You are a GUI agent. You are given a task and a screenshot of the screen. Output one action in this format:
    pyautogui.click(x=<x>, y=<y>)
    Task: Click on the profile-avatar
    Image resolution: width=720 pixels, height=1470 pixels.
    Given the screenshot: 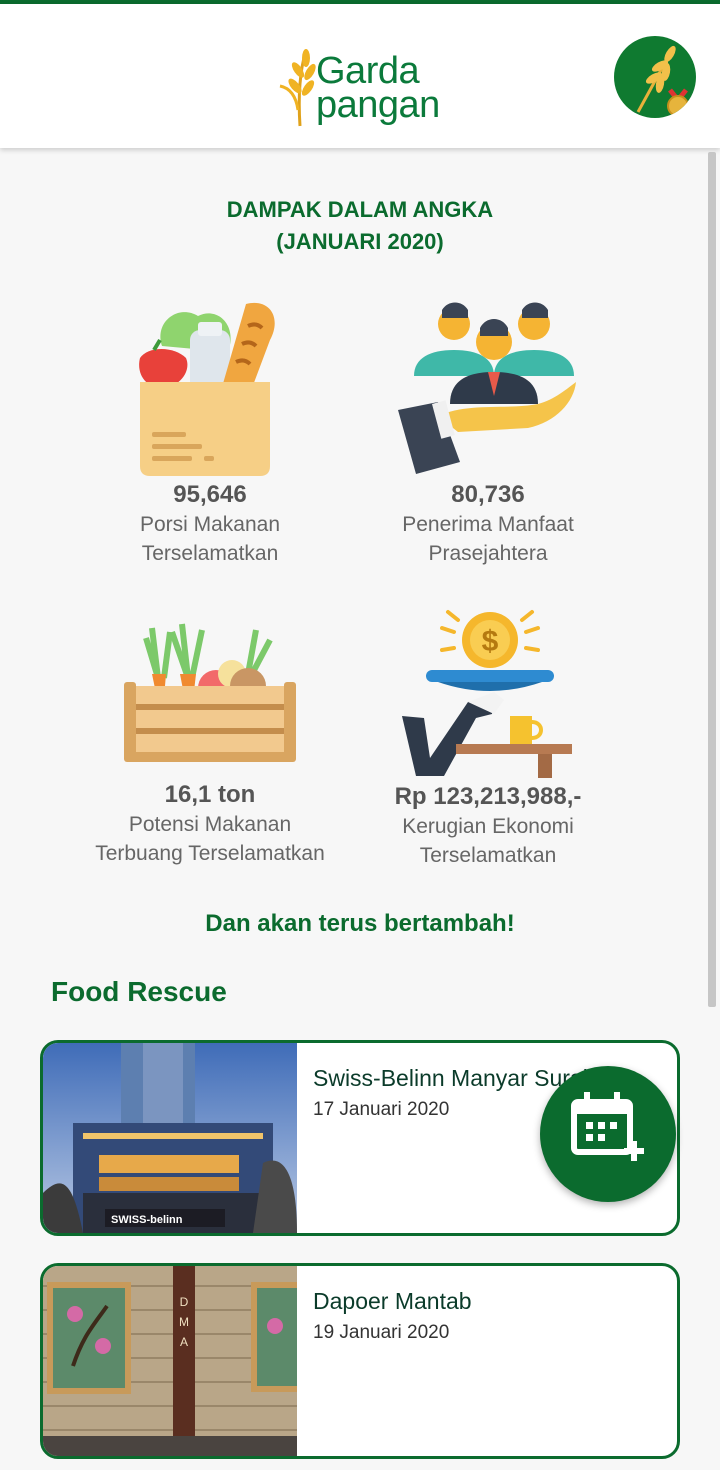 What is the action you would take?
    pyautogui.click(x=655, y=77)
    